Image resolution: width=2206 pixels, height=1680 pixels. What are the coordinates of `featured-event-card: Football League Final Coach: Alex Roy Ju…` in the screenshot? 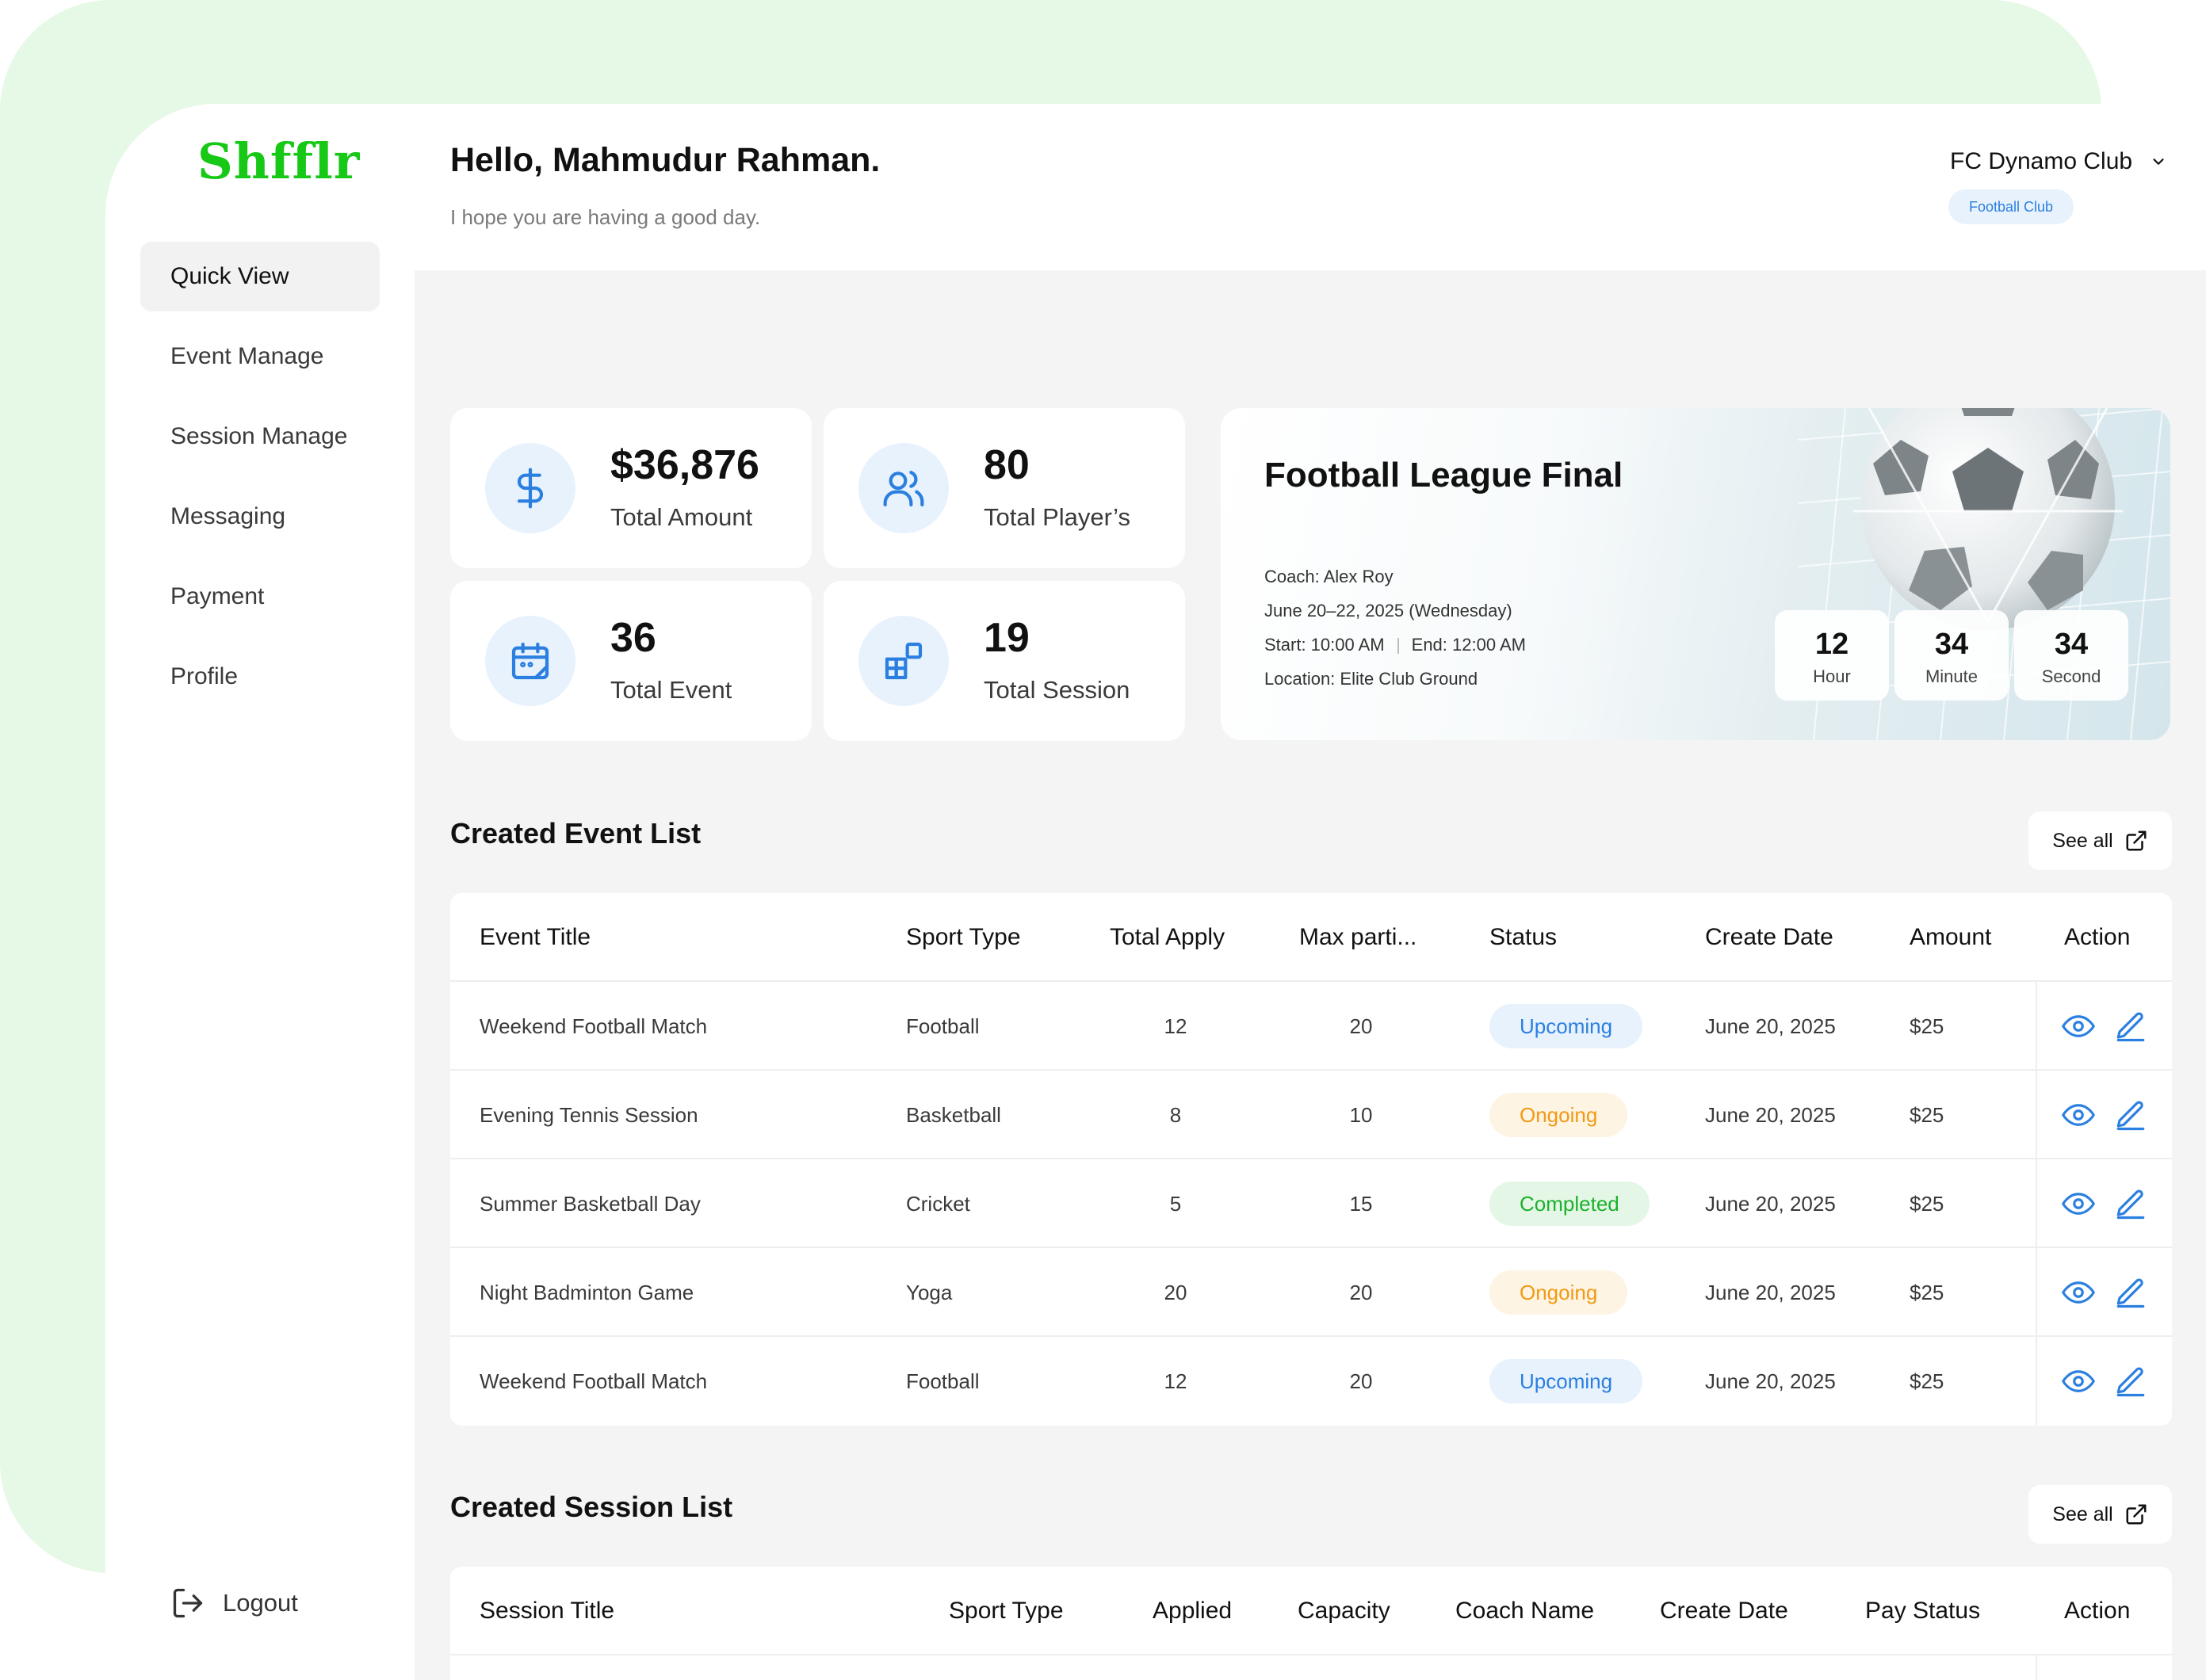 It's located at (1695, 574).